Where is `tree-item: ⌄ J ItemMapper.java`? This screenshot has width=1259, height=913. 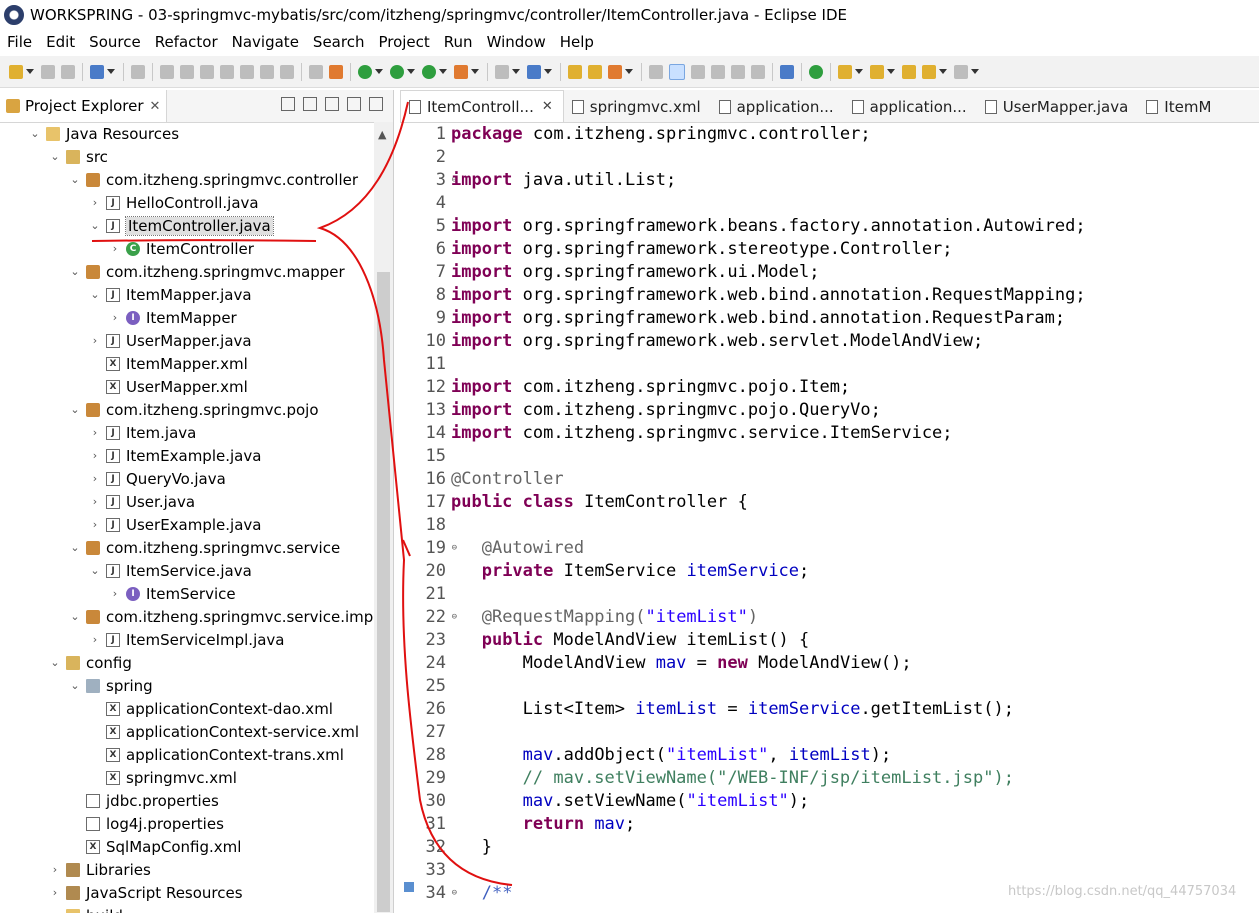
tree-item: ⌄ J ItemMapper.java is located at coordinates (187, 294).